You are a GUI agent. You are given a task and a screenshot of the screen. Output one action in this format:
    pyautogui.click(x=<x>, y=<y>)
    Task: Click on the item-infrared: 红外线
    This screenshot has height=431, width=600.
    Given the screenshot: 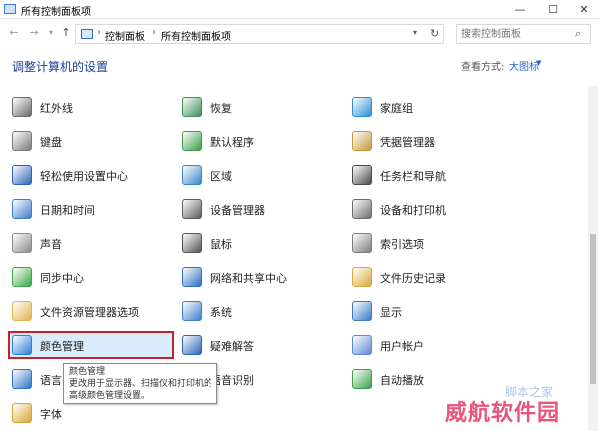 What is the action you would take?
    pyautogui.click(x=92, y=108)
    